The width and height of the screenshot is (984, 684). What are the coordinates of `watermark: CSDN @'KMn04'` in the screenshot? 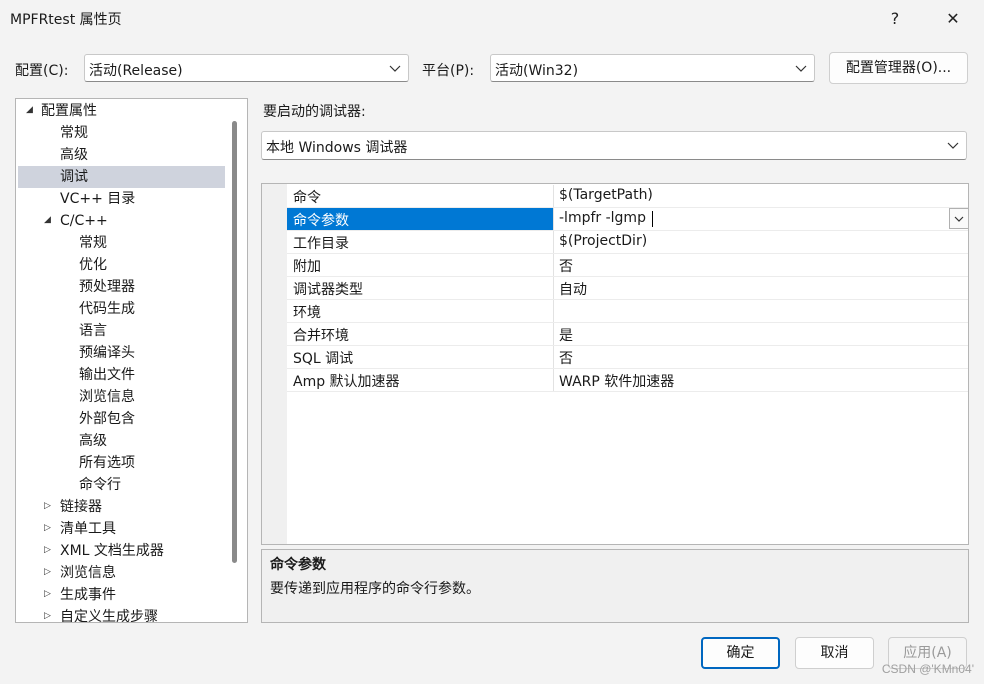 It's located at (927, 669).